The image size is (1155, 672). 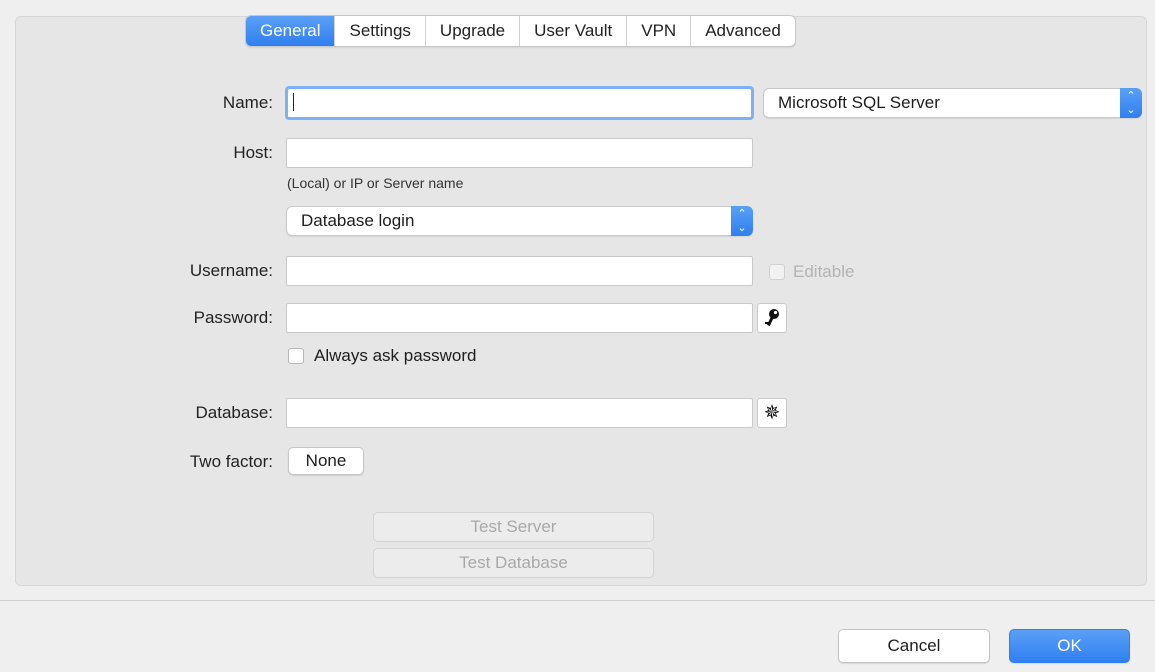 I want to click on username-field, so click(x=519, y=271).